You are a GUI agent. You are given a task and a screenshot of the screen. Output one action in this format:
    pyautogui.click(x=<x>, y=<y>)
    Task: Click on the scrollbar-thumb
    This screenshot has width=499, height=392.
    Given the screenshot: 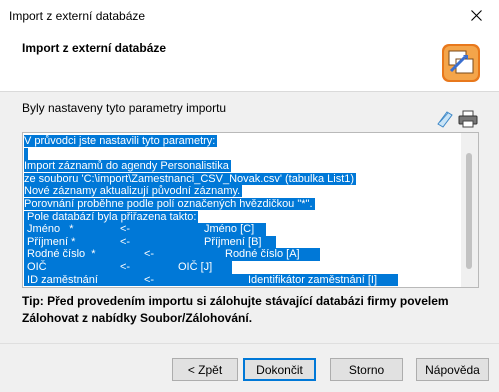 What is the action you would take?
    pyautogui.click(x=469, y=211)
    